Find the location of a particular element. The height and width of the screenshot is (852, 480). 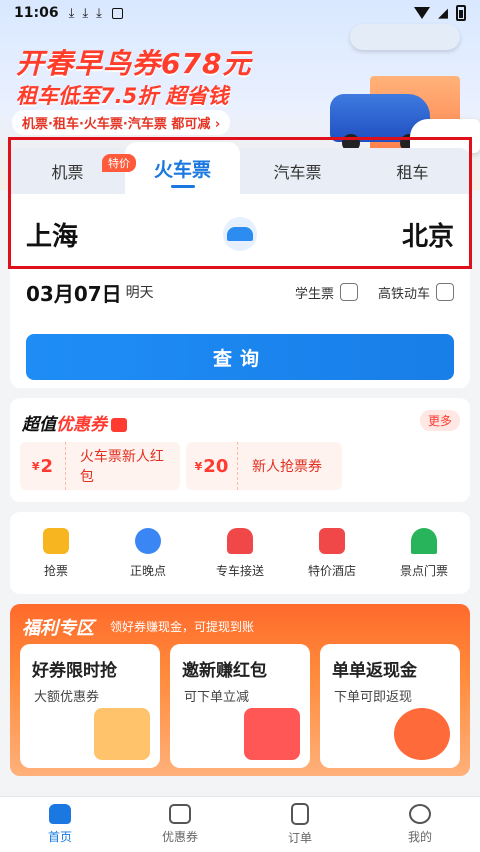

nav-home: 首页 is located at coordinates (60, 824).